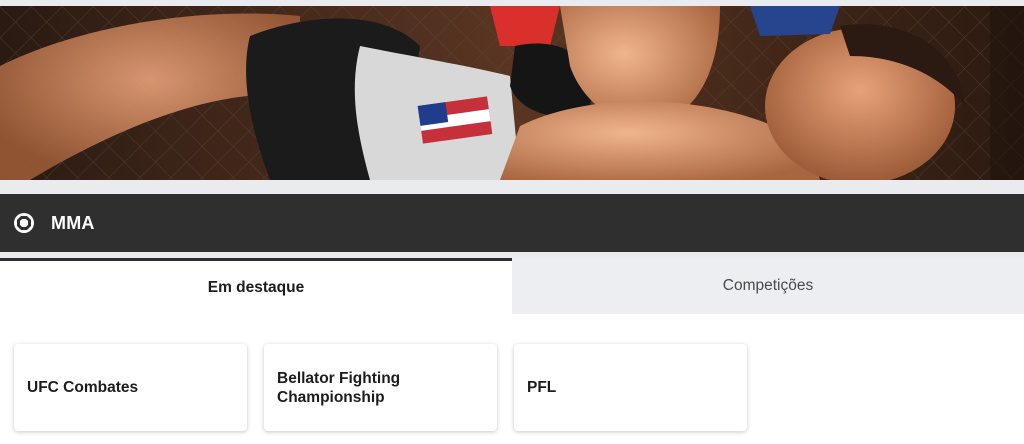  I want to click on octagon-icon, so click(24, 223).